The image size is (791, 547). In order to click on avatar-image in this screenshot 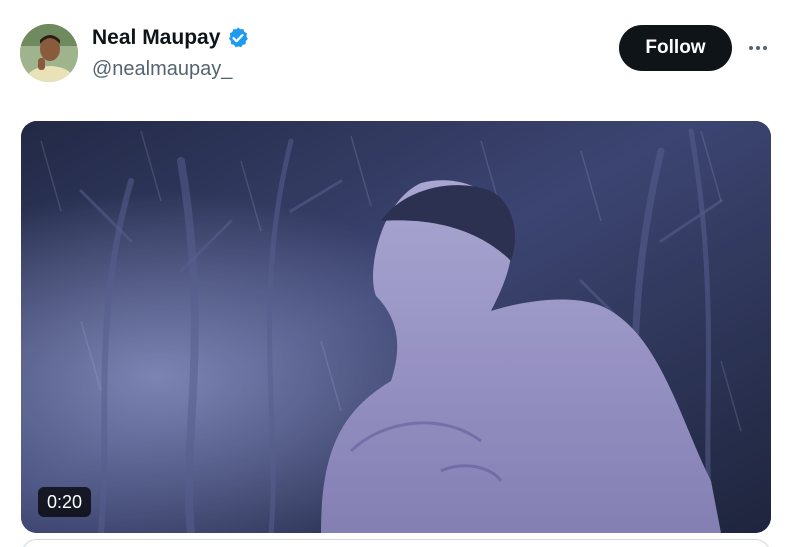, I will do `click(49, 53)`.